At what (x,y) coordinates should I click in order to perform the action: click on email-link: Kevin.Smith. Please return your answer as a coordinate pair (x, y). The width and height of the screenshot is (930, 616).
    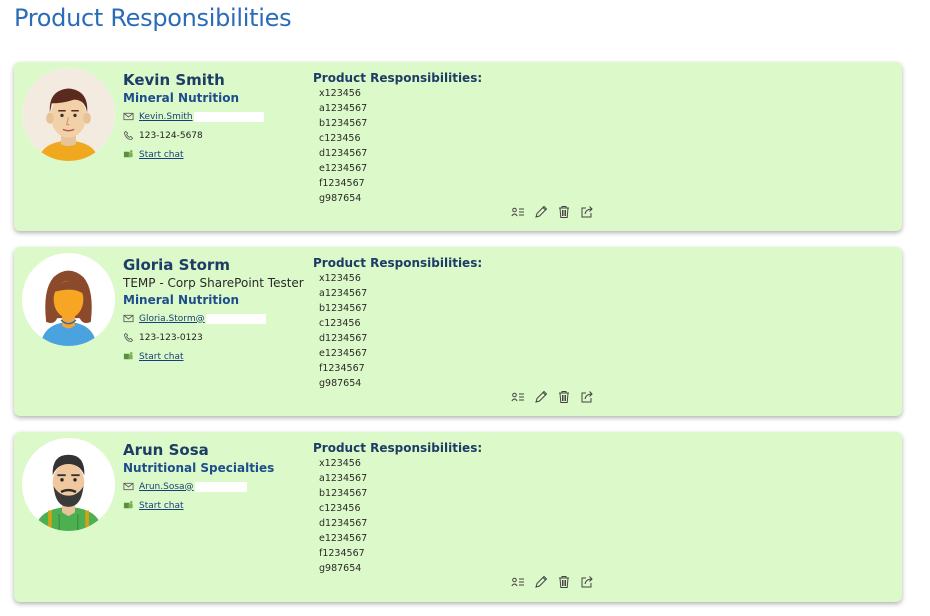
    Looking at the image, I should click on (166, 117).